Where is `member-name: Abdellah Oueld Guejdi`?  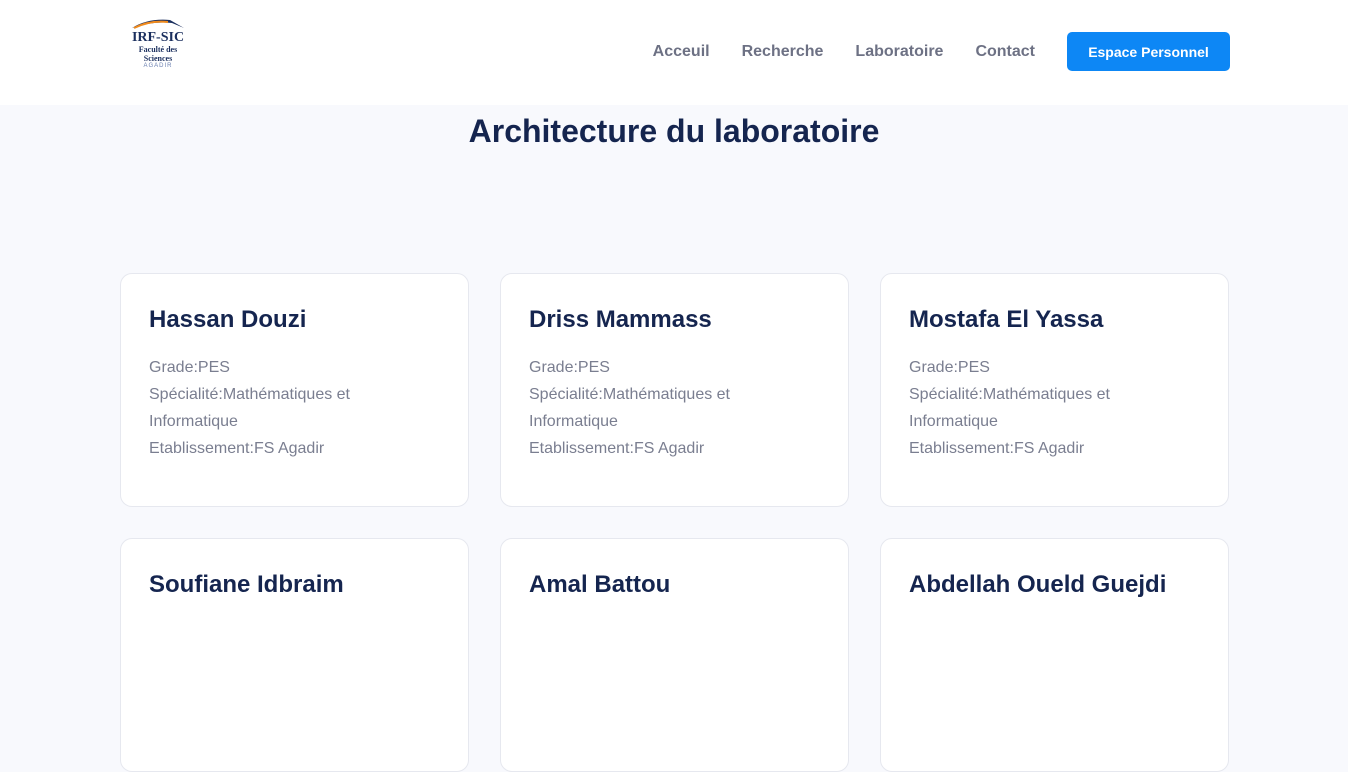
member-name: Abdellah Oueld Guejdi is located at coordinates (1038, 584).